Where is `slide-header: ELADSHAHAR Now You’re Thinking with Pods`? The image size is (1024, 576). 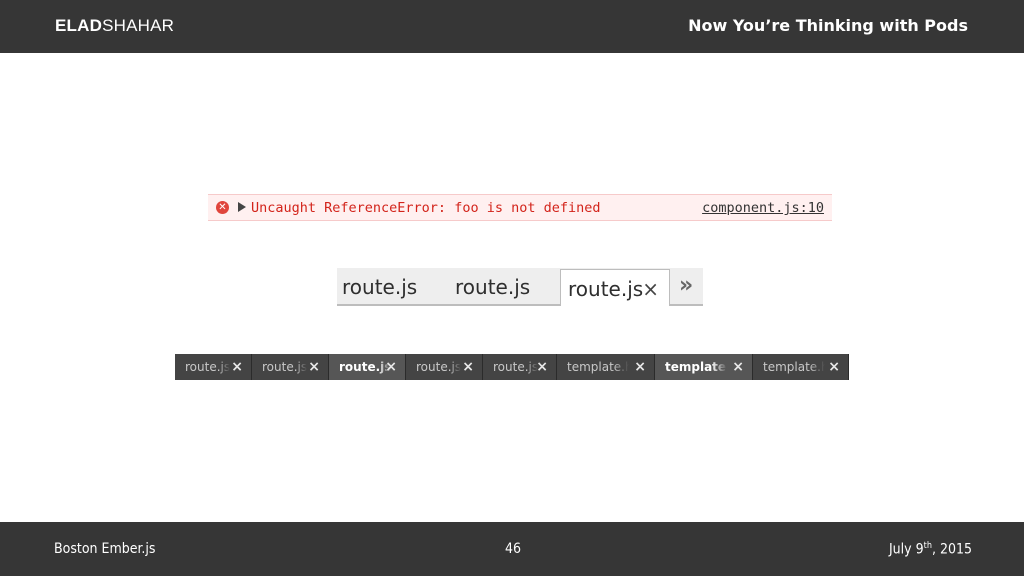
slide-header: ELADSHAHAR Now You’re Thinking with Pods is located at coordinates (512, 26).